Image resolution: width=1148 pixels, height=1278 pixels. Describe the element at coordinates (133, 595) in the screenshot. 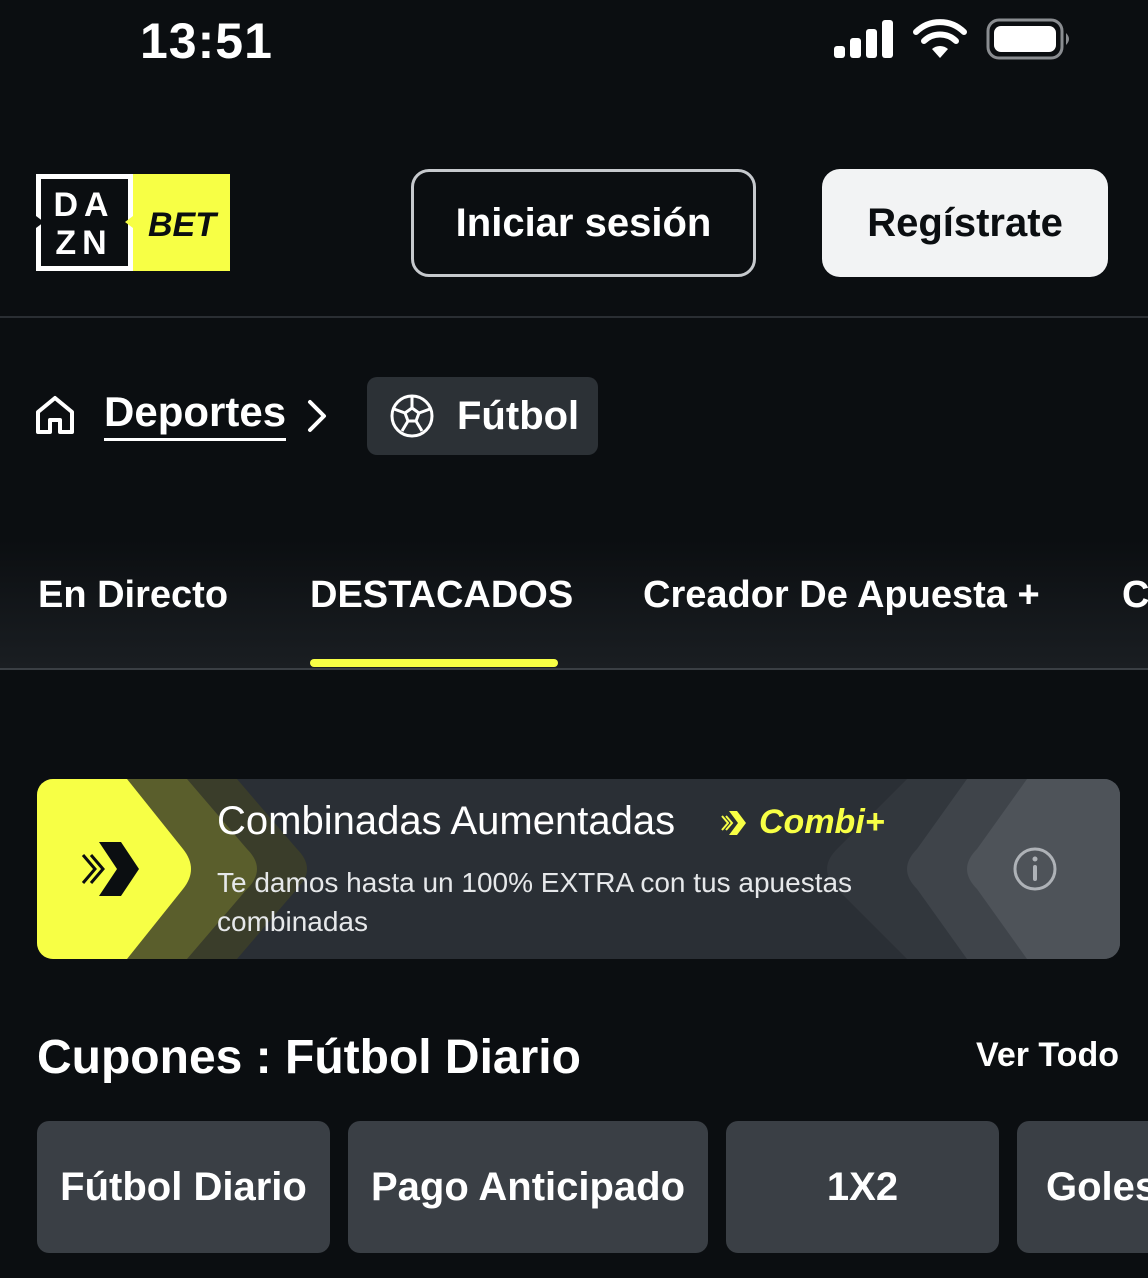

I see `tab-en-directo: En Directo` at that location.